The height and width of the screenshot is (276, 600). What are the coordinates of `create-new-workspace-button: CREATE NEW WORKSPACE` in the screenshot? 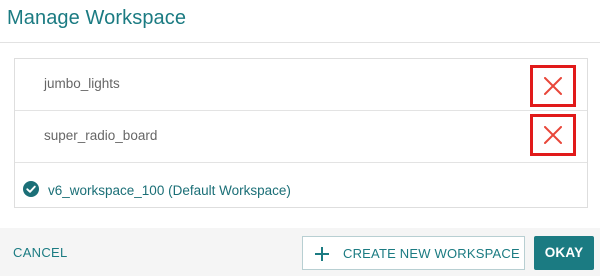 It's located at (413, 253).